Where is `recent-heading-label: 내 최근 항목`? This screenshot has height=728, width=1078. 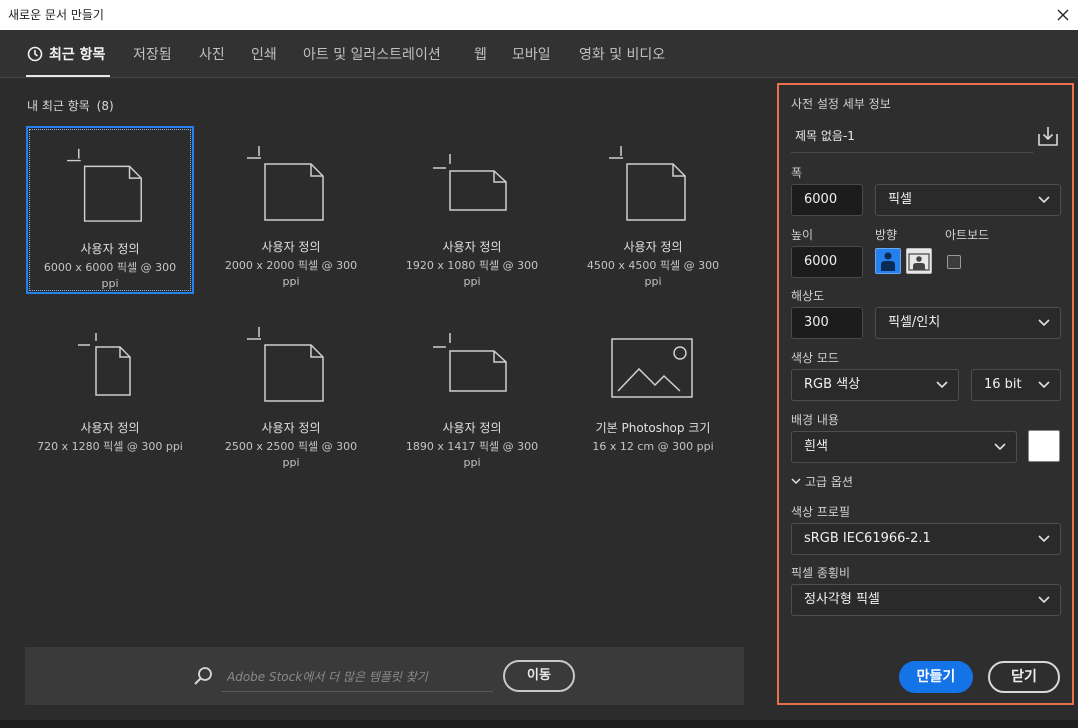
recent-heading-label: 내 최근 항목 is located at coordinates (58, 106).